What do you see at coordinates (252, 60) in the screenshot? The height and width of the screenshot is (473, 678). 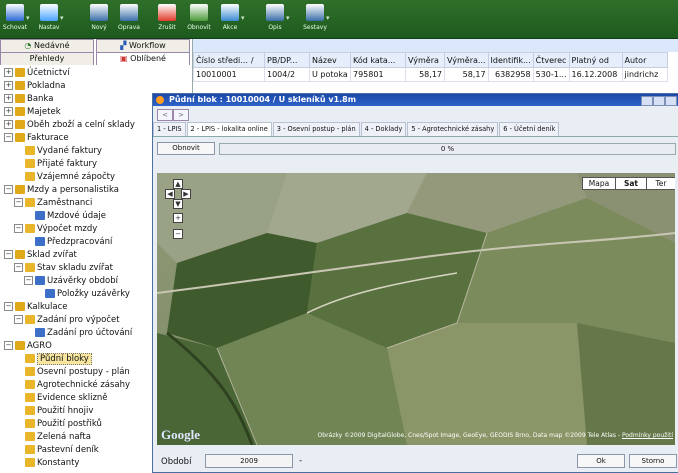 I see `sort-indicator-icon: /` at bounding box center [252, 60].